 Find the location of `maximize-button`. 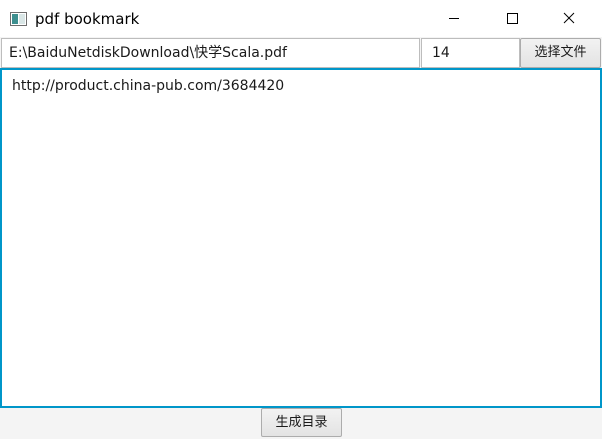

maximize-button is located at coordinates (512, 18).